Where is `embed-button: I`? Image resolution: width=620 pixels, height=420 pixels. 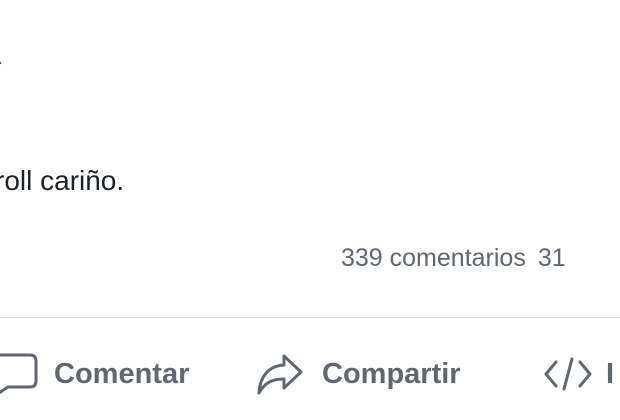
embed-button: I is located at coordinates (579, 374).